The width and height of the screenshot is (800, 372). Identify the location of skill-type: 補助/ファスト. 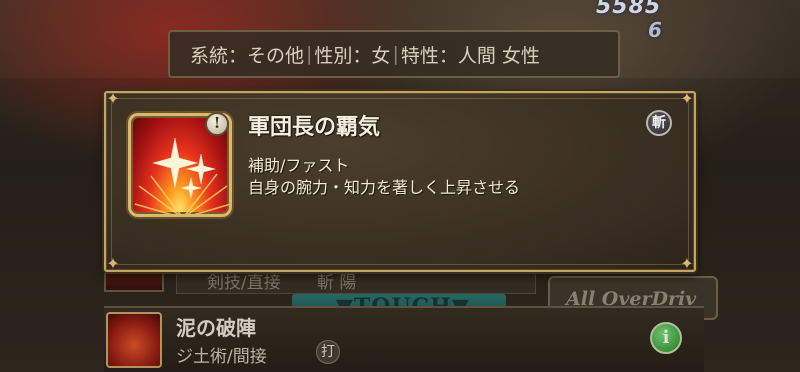
(299, 165).